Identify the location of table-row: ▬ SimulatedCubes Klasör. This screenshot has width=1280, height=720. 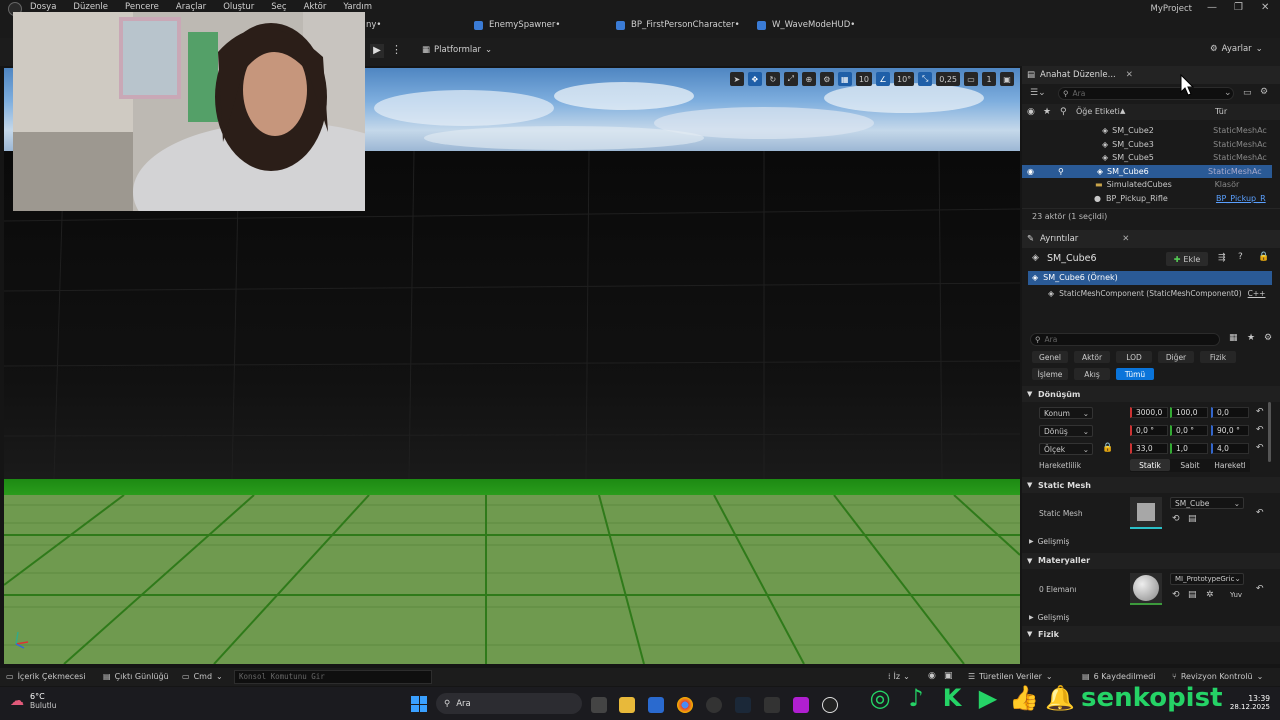
(1147, 185).